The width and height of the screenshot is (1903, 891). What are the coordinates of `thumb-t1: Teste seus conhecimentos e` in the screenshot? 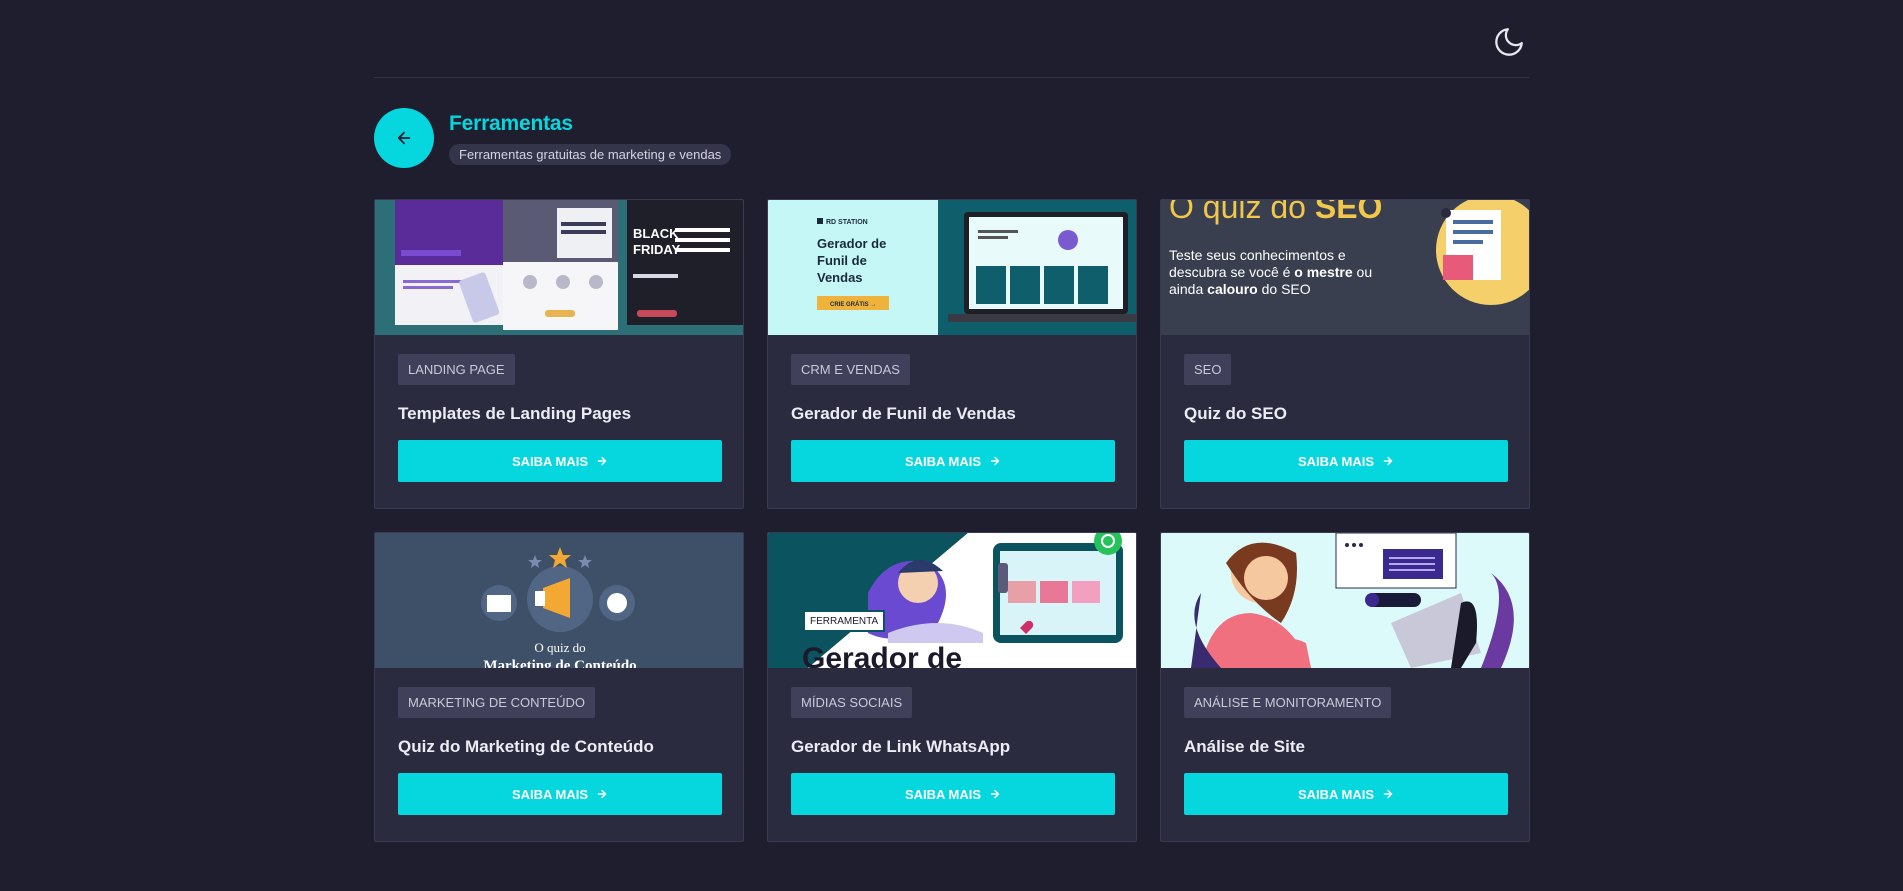 It's located at (1257, 255).